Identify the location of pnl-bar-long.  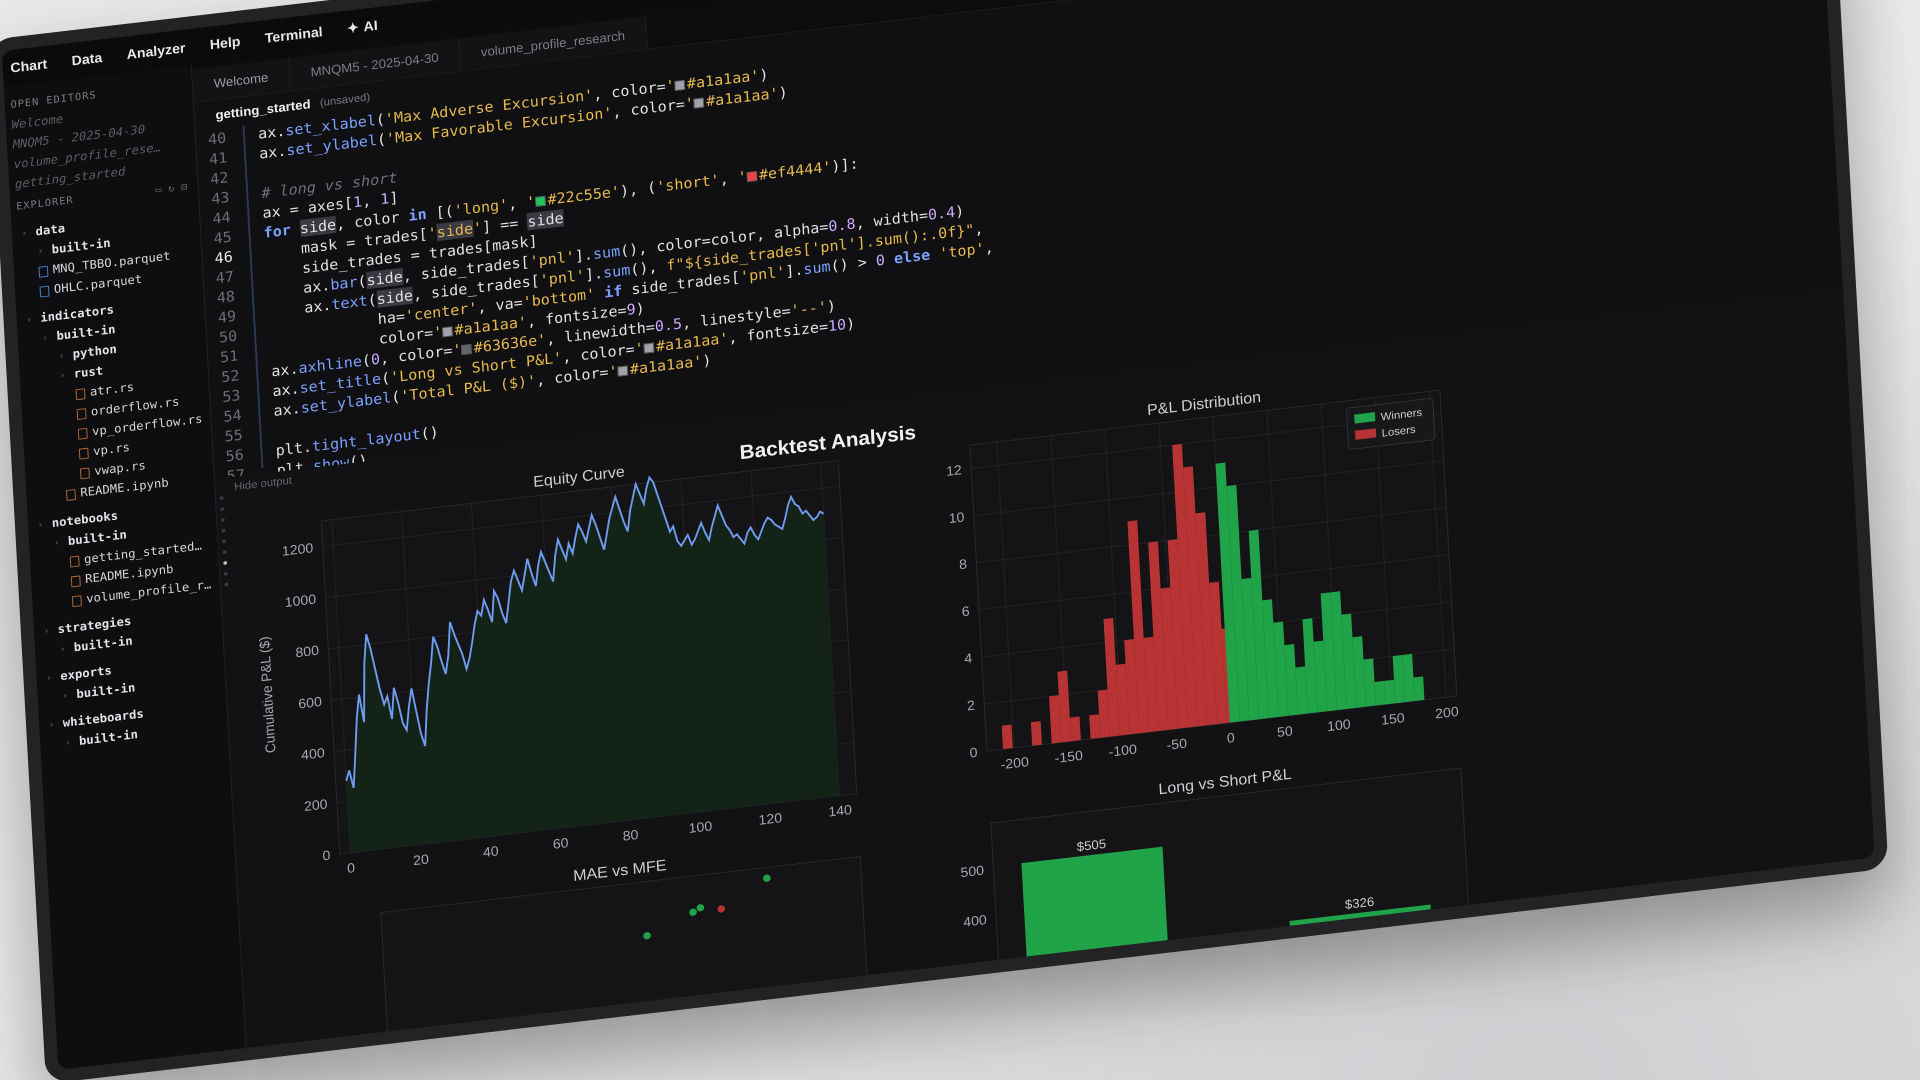
(1098, 959).